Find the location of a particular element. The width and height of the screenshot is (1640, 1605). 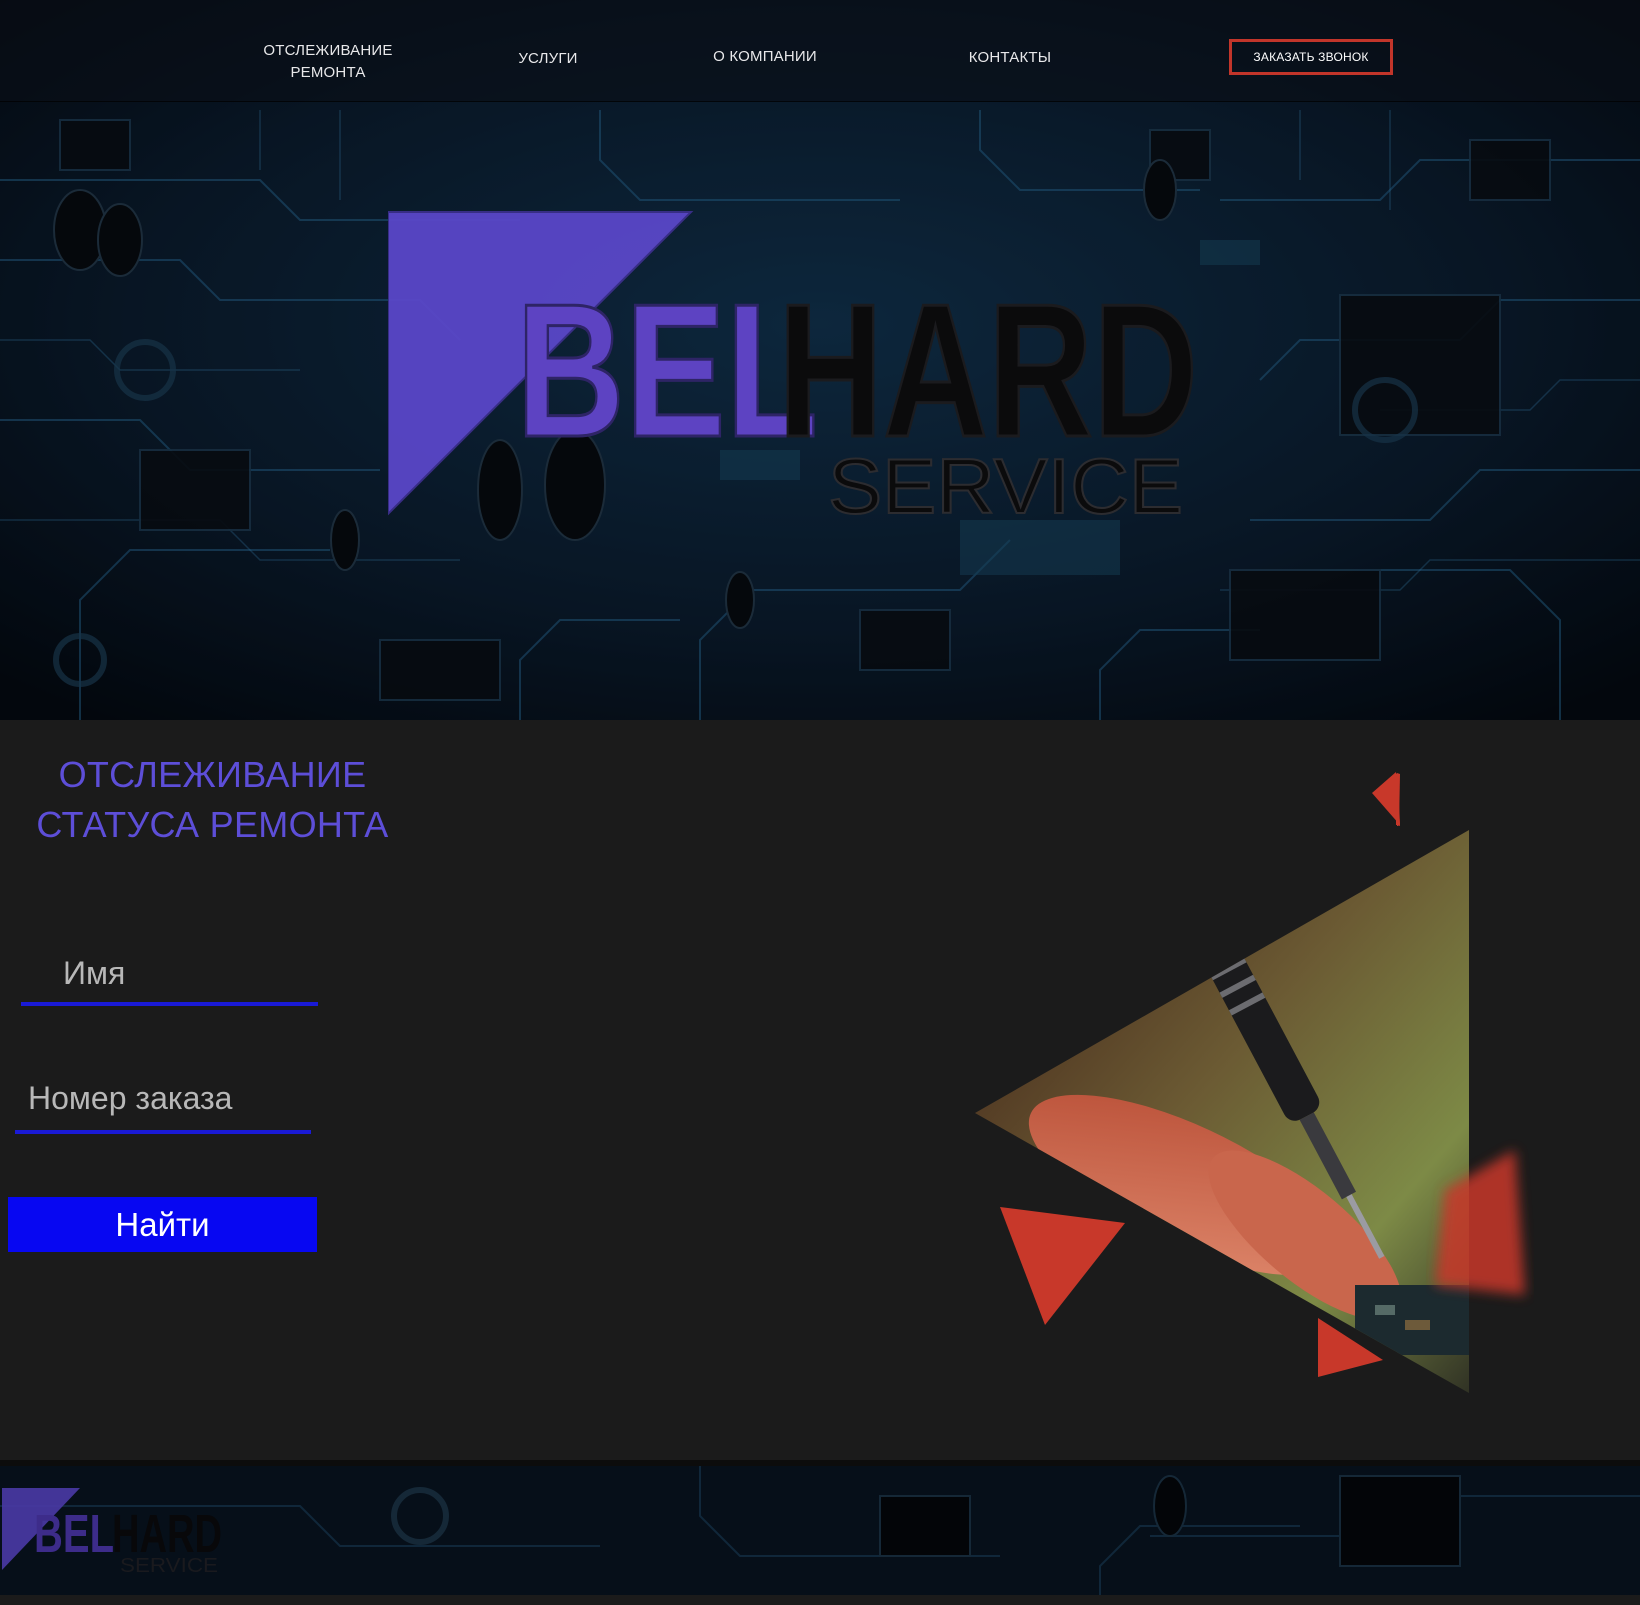

belhard-service-logo: BEL HARD SERVICE is located at coordinates (794, 369).